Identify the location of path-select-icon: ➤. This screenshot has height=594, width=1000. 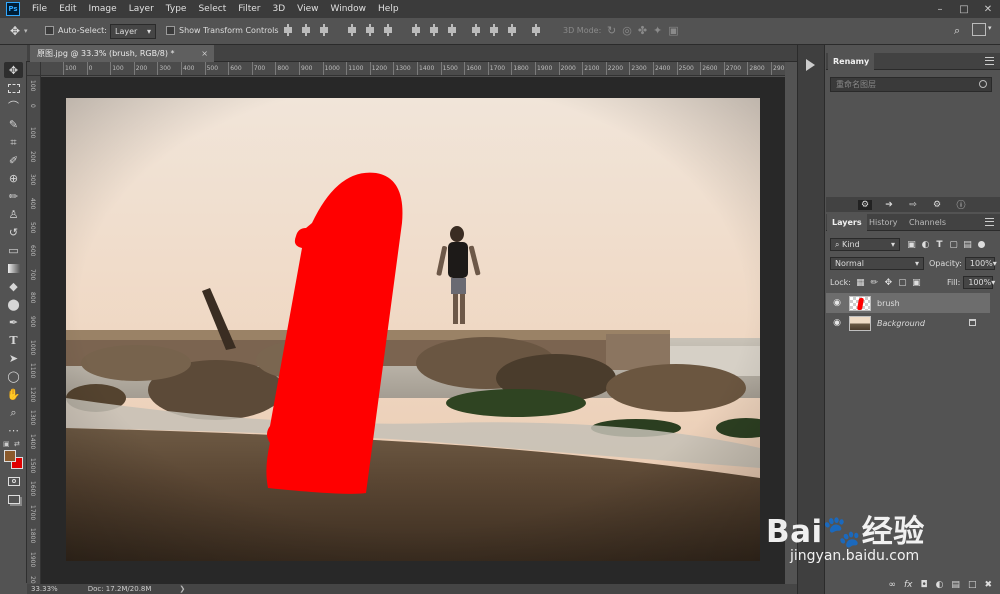
(13, 358).